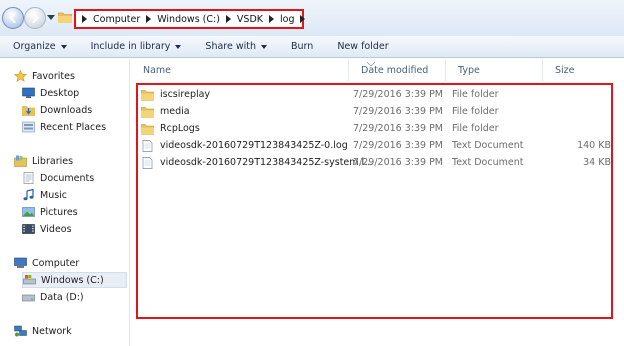  I want to click on nav-label: Music, so click(54, 195).